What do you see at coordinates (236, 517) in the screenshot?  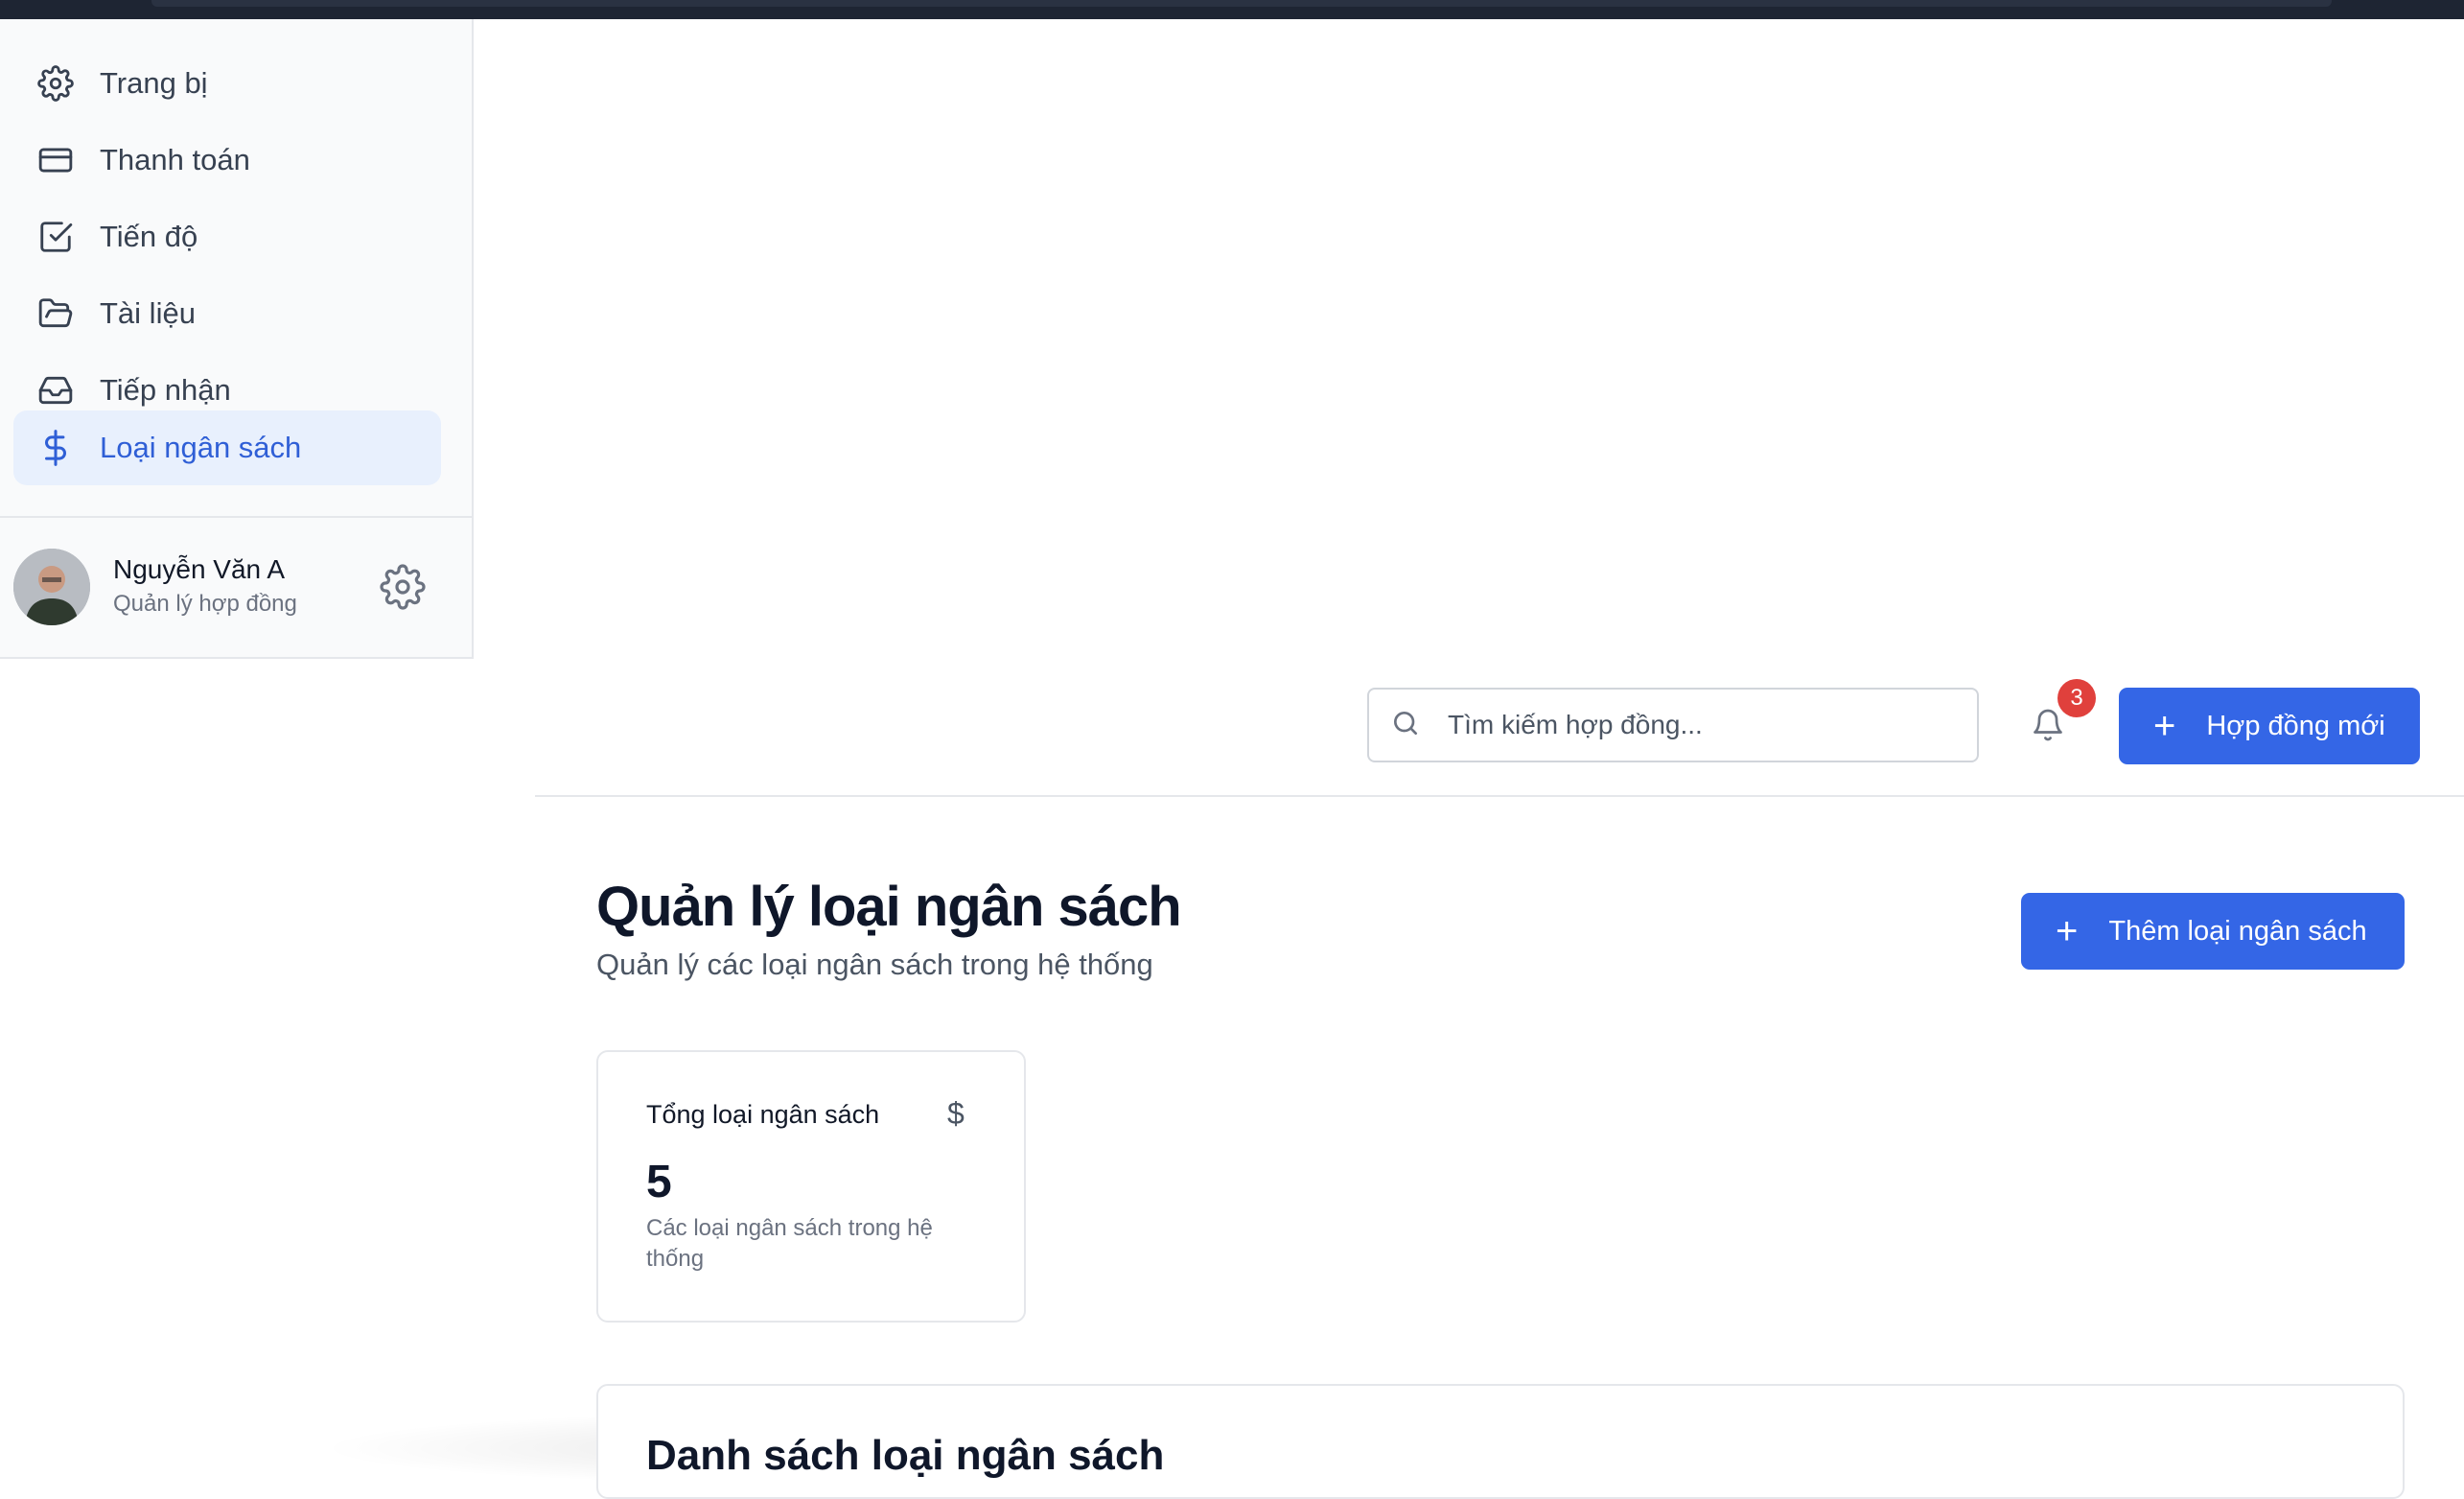 I see `sidebar-divider` at bounding box center [236, 517].